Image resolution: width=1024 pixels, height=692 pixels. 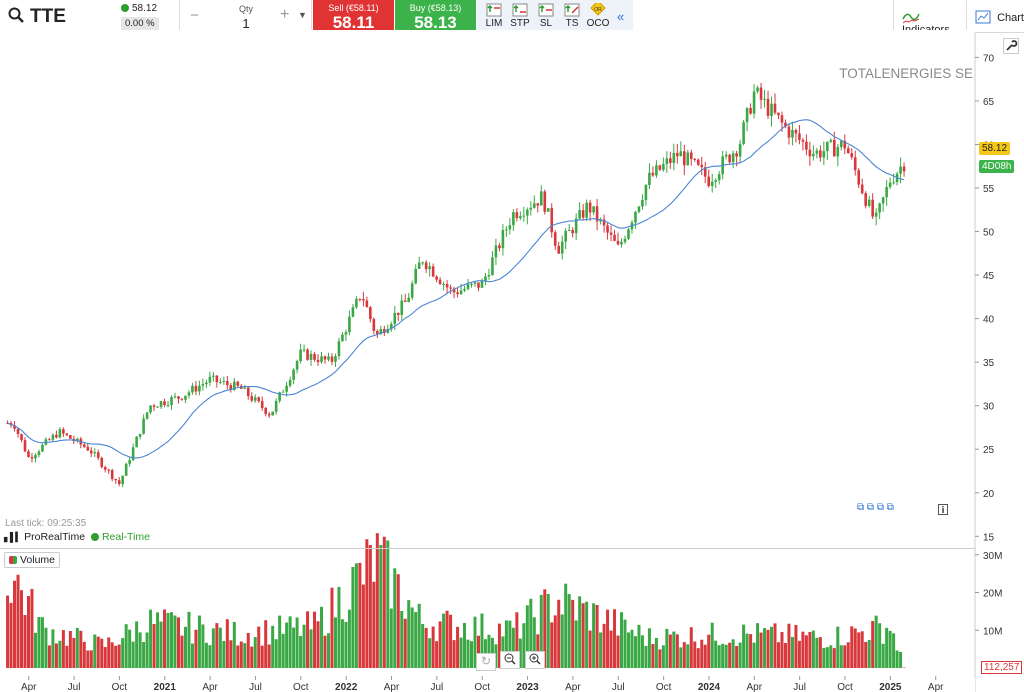 What do you see at coordinates (23, 74) in the screenshot?
I see `legend-price: Price` at bounding box center [23, 74].